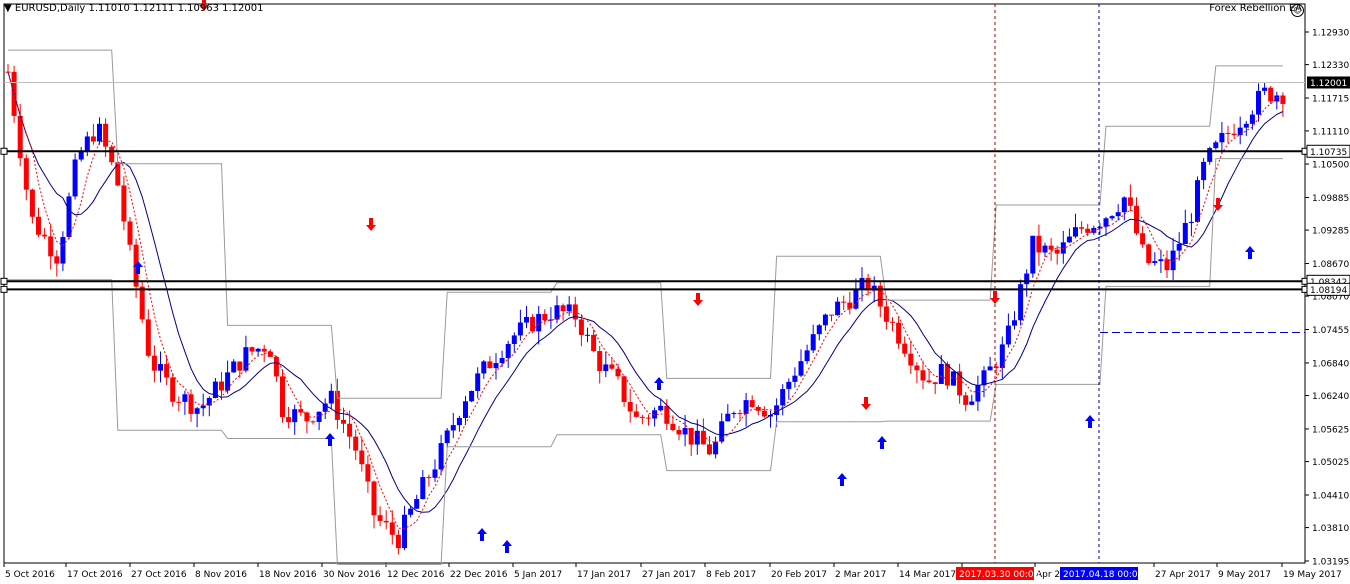 The height and width of the screenshot is (584, 1350). I want to click on price-axis-label: 1.05625, so click(1330, 430).